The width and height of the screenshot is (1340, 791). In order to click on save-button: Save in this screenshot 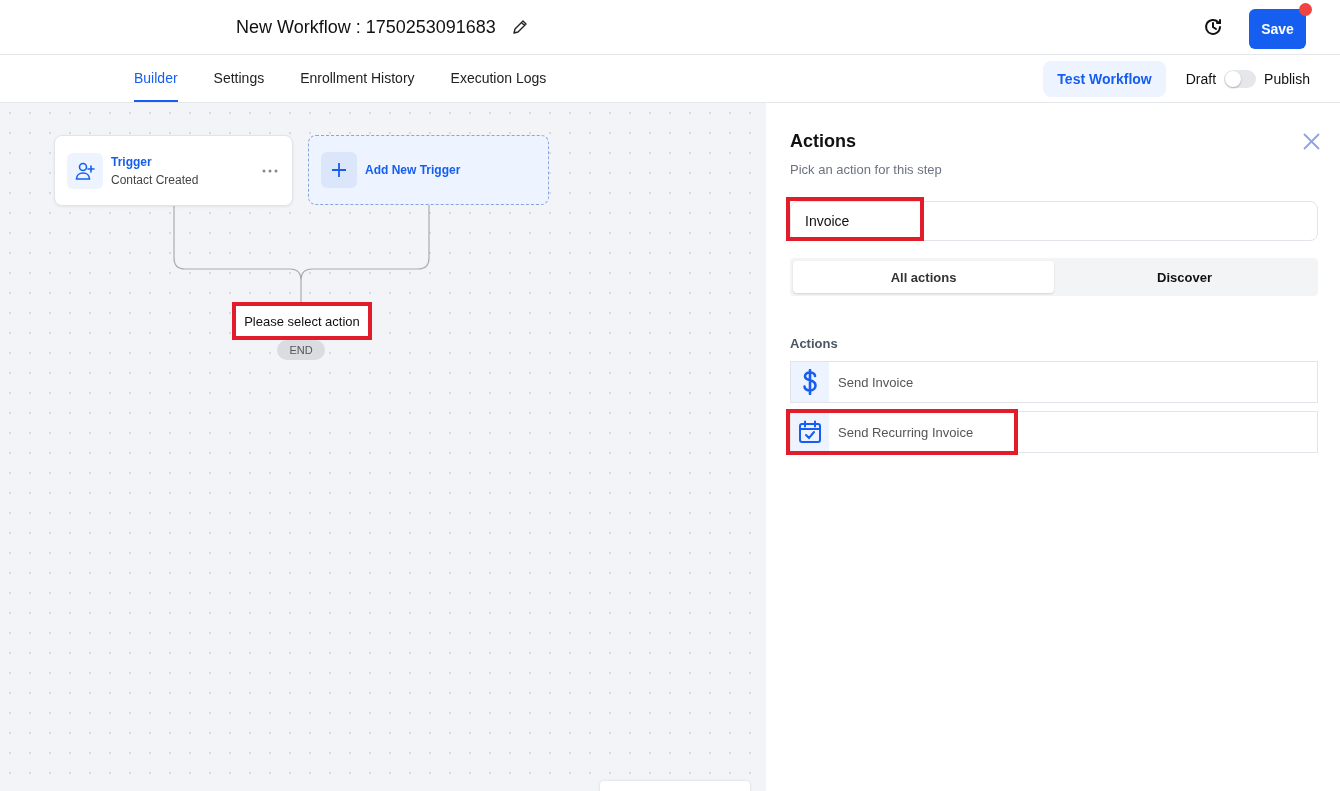, I will do `click(1277, 28)`.